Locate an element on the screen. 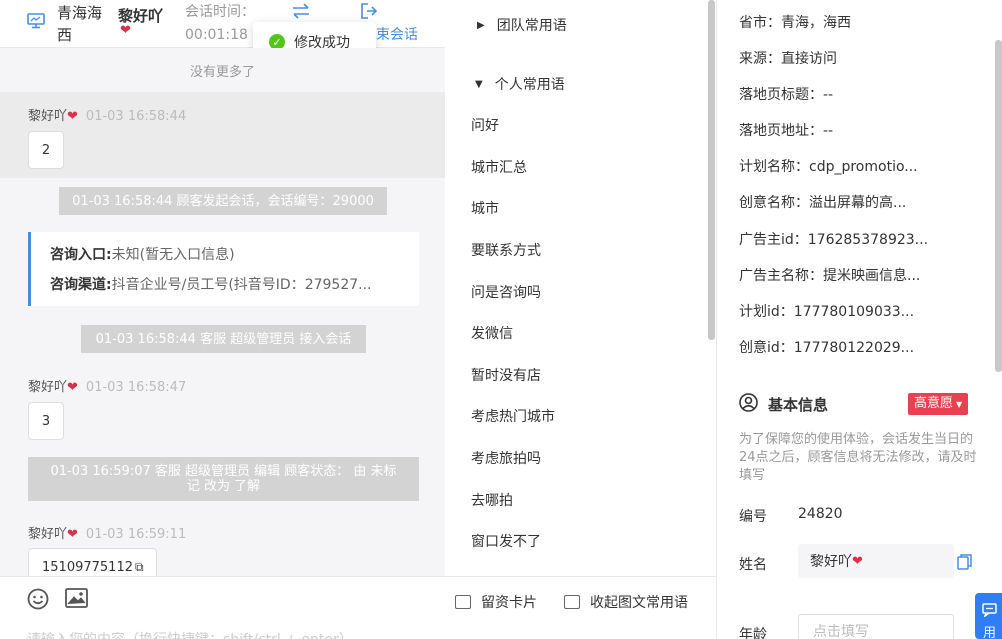  id-value: 24820 is located at coordinates (820, 514).